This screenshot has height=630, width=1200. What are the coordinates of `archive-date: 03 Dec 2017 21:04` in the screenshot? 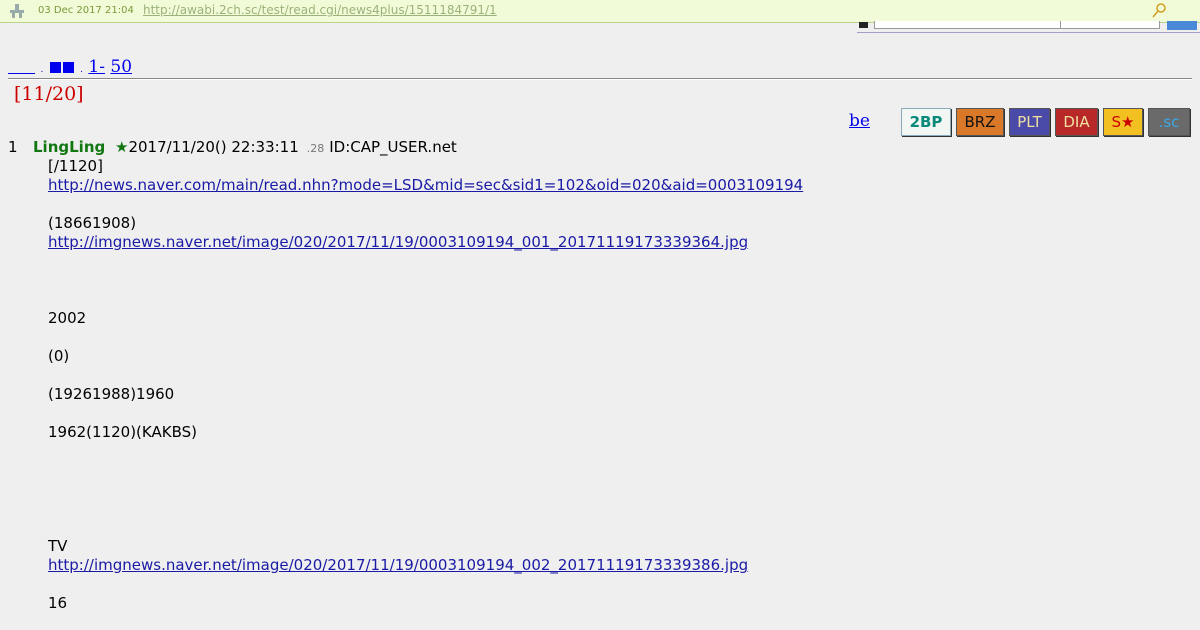 It's located at (86, 10).